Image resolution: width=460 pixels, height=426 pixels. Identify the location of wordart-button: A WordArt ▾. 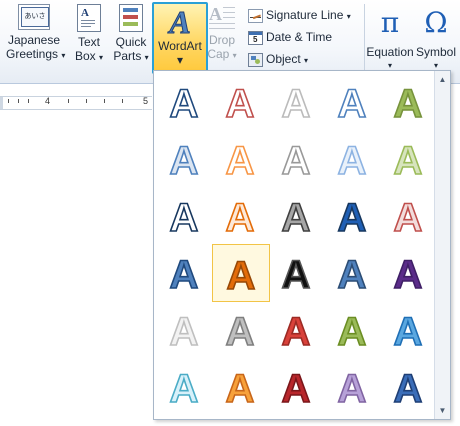
(180, 38).